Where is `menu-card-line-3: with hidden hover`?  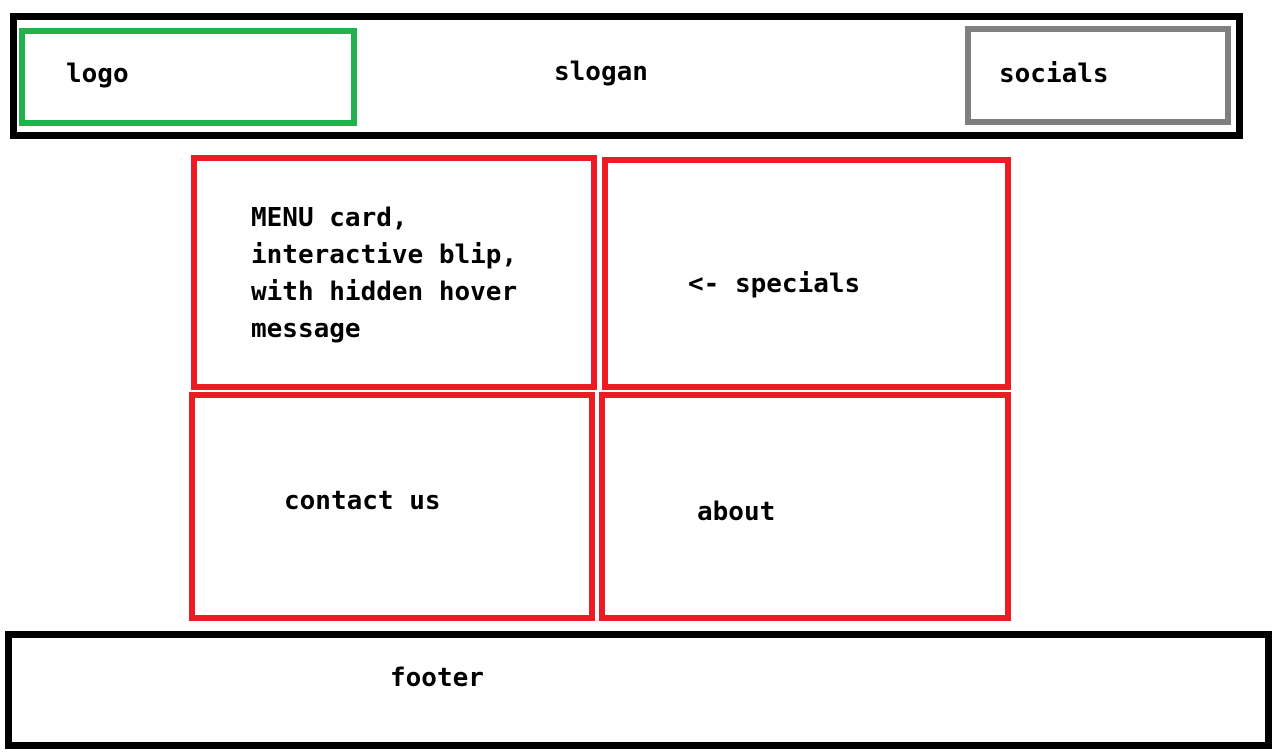 menu-card-line-3: with hidden hover is located at coordinates (384, 292).